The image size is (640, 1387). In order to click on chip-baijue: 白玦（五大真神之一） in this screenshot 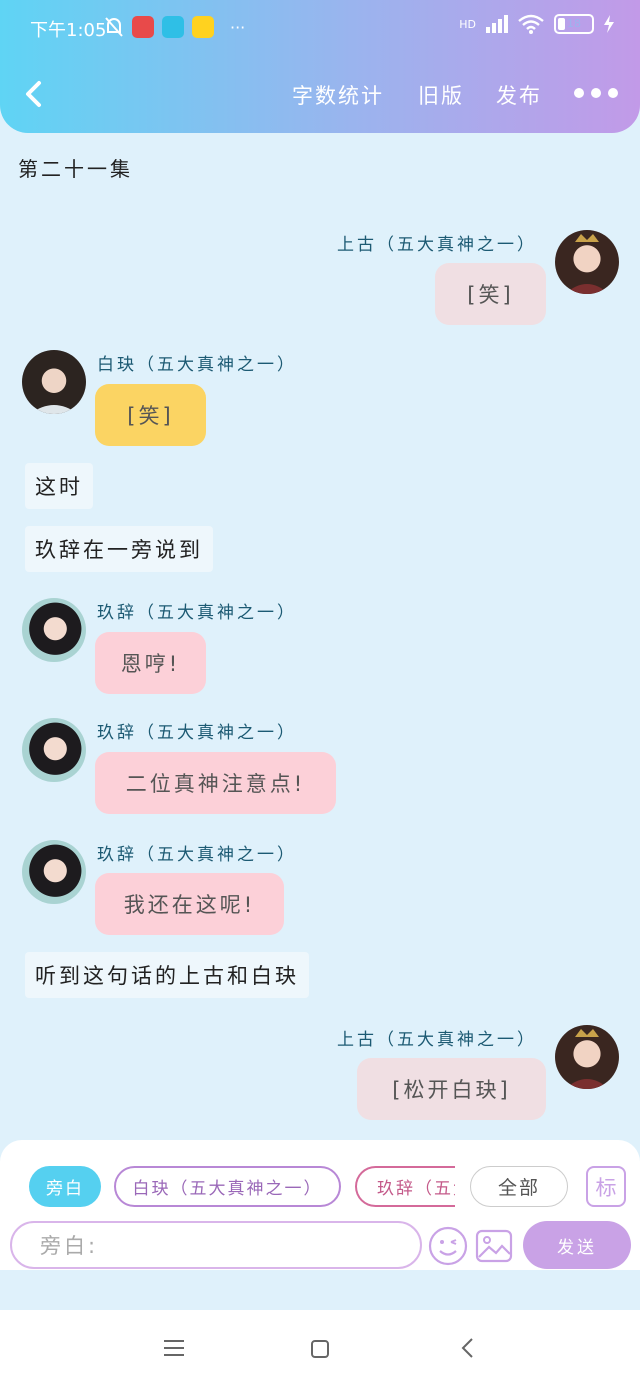, I will do `click(227, 1186)`.